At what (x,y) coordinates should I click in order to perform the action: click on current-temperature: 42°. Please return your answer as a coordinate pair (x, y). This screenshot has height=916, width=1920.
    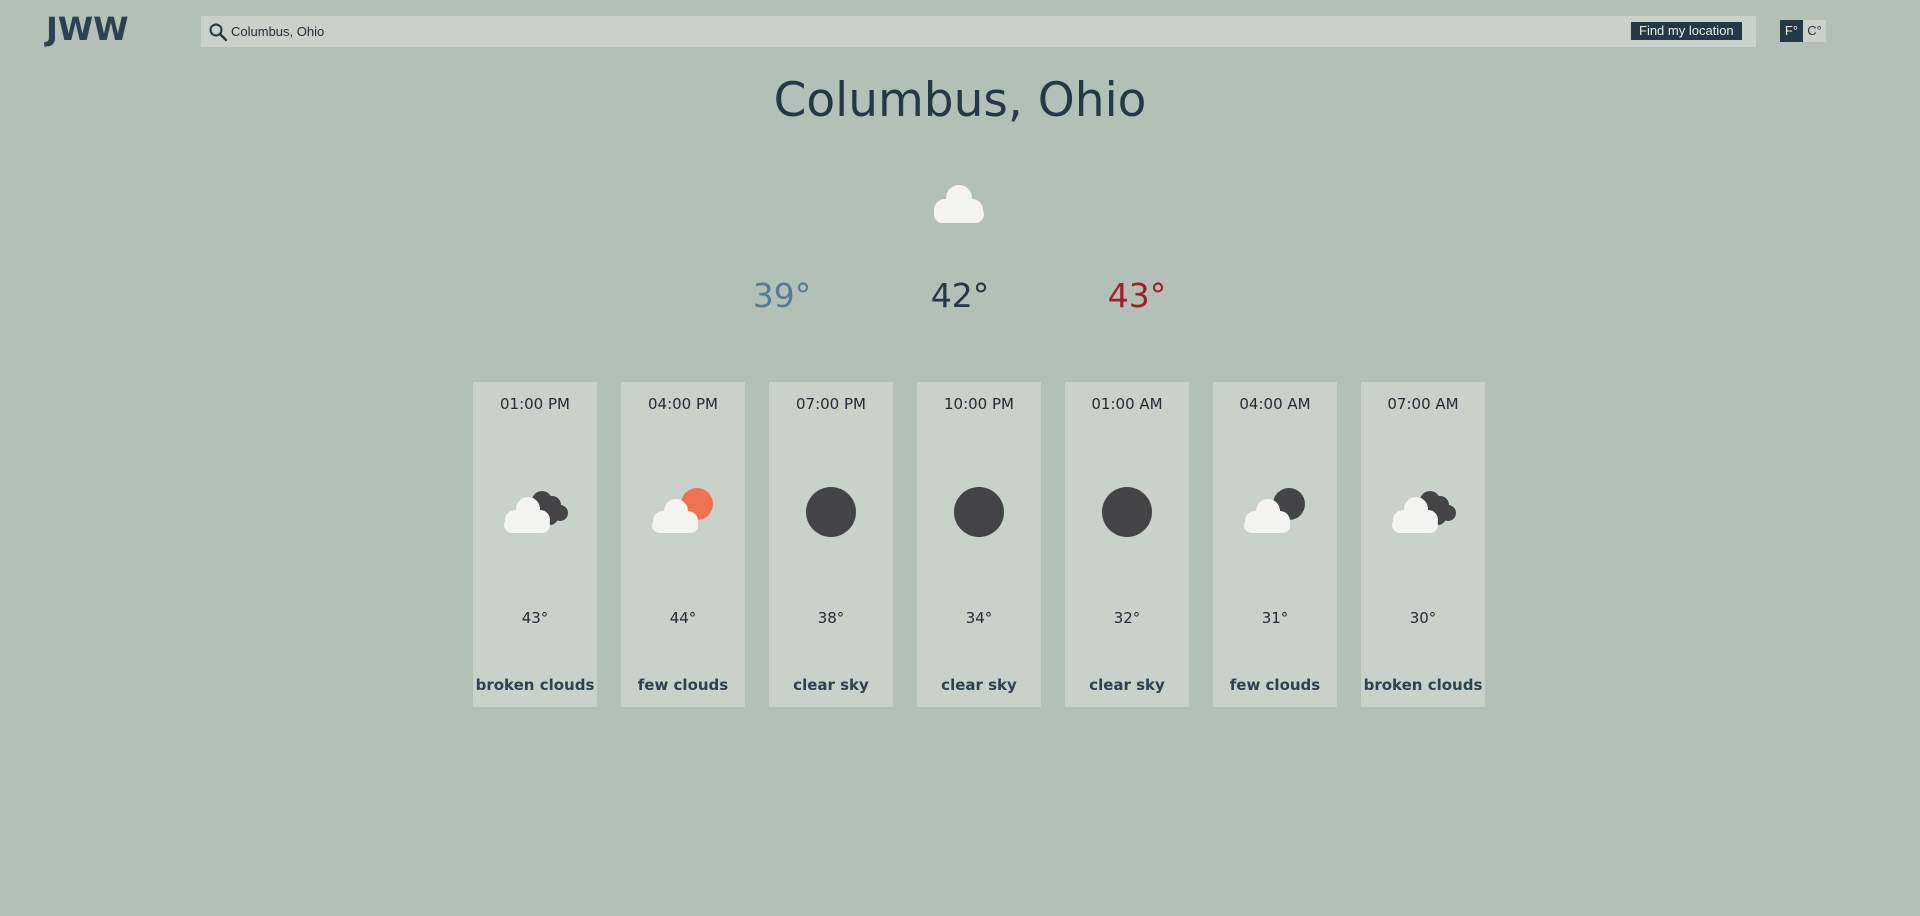
    Looking at the image, I should click on (960, 295).